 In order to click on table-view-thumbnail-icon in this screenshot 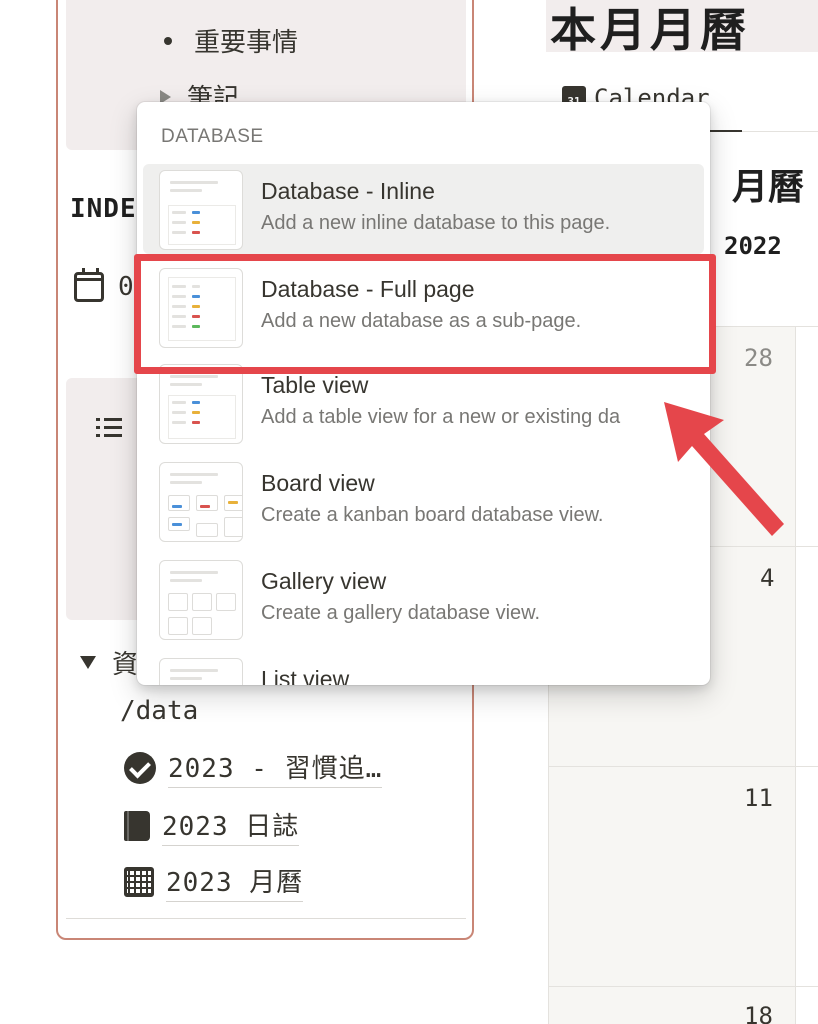, I will do `click(201, 404)`.